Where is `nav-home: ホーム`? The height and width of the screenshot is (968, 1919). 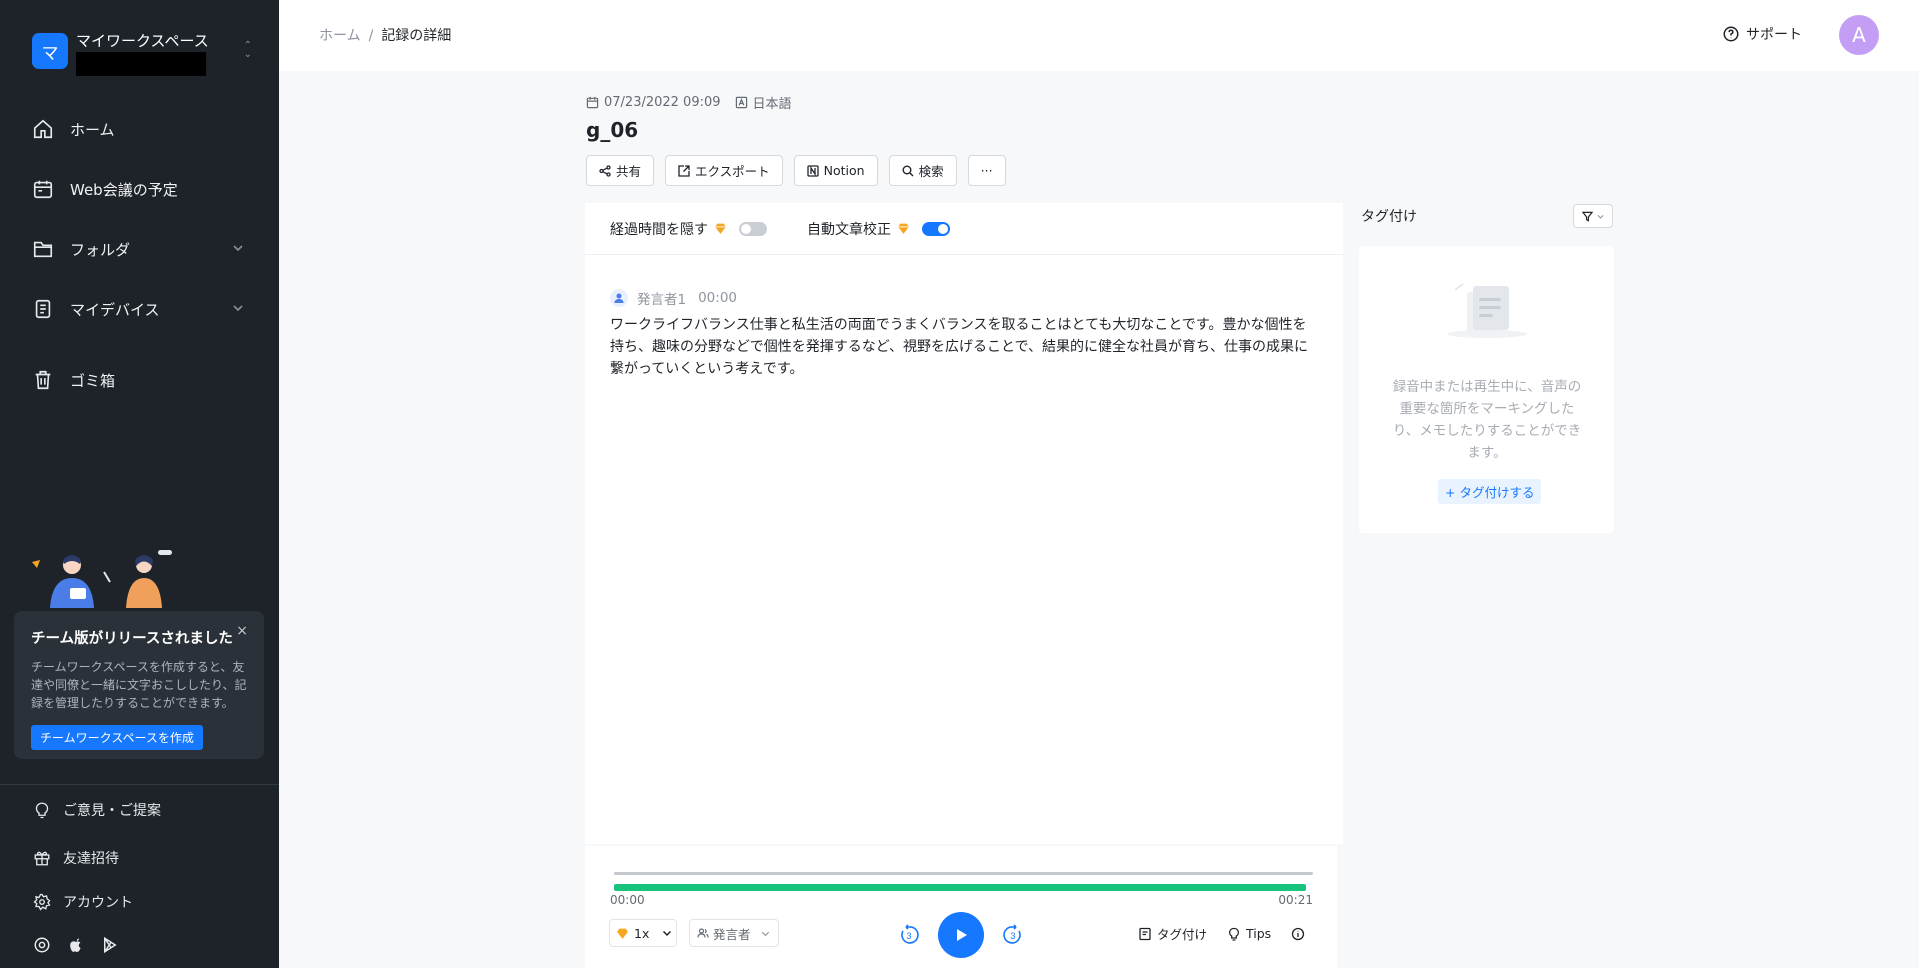 nav-home: ホーム is located at coordinates (139, 129).